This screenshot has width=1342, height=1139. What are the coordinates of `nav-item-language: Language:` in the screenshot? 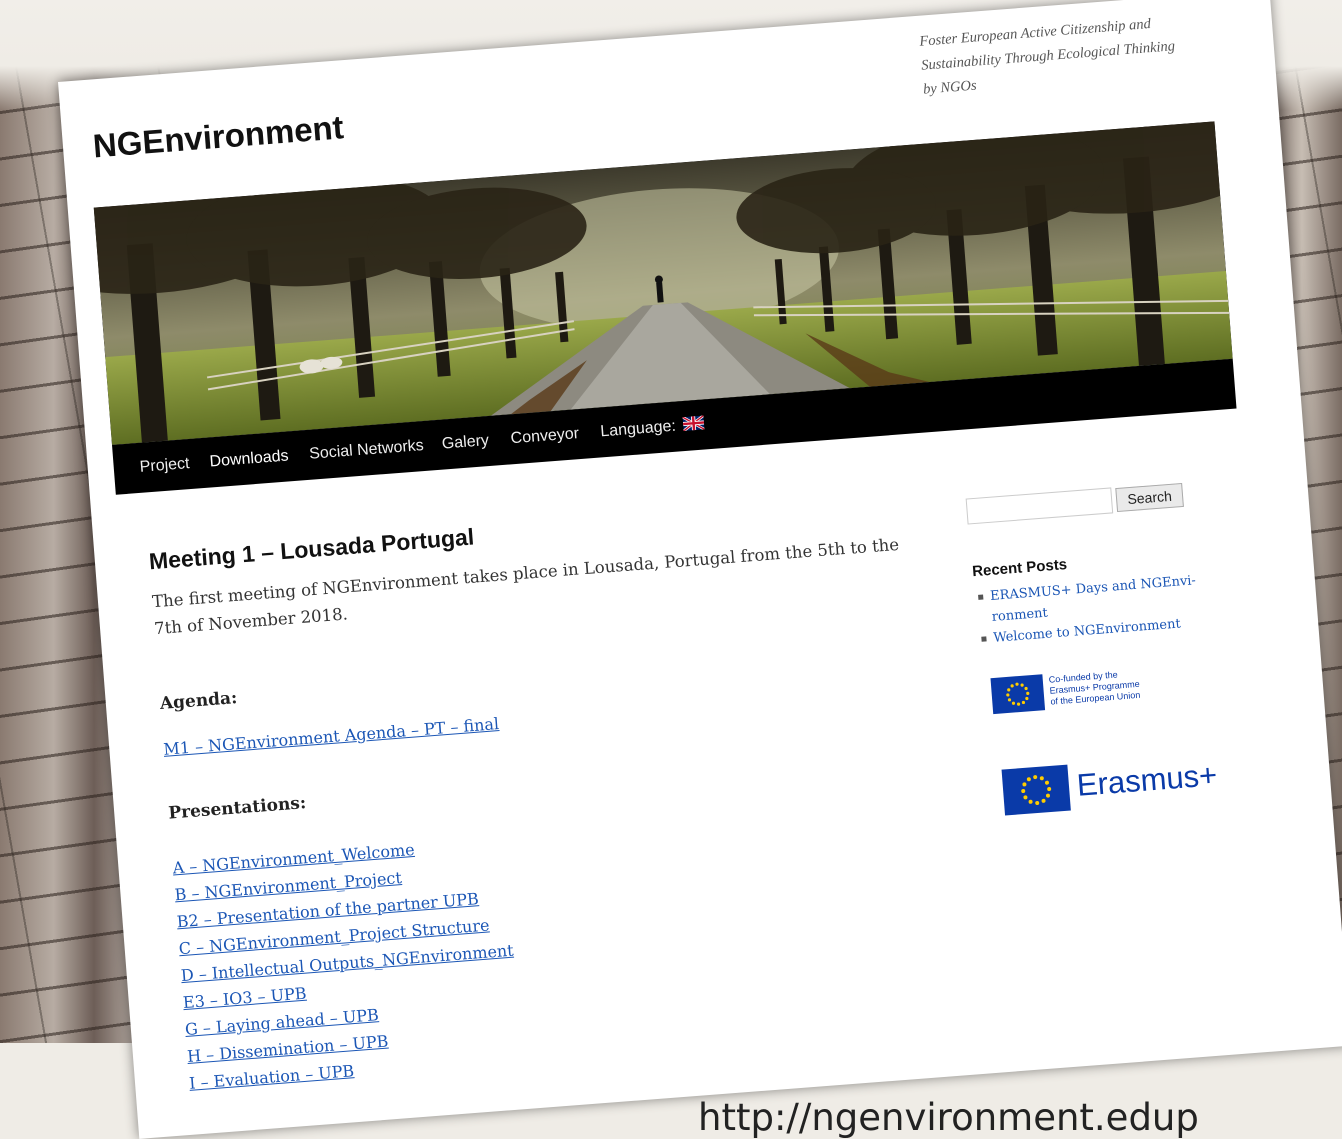 It's located at (652, 428).